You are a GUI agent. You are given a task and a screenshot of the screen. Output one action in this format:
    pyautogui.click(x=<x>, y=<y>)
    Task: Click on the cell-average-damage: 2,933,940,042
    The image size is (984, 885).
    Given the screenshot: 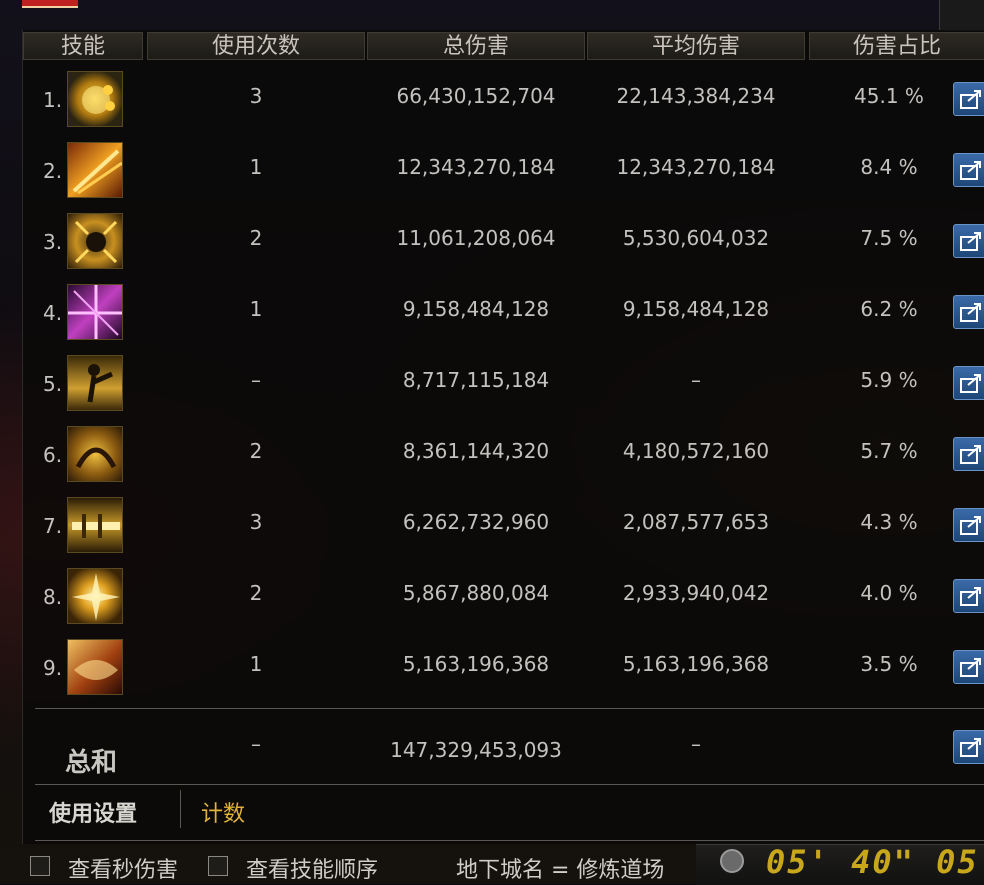 What is the action you would take?
    pyautogui.click(x=696, y=593)
    